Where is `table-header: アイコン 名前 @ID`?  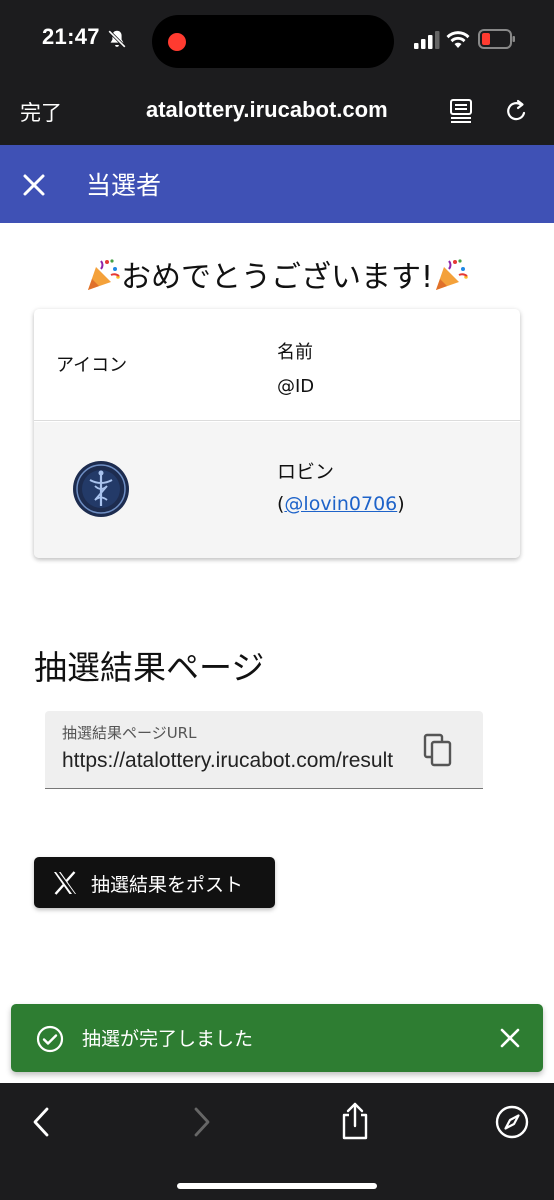 table-header: アイコン 名前 @ID is located at coordinates (277, 365).